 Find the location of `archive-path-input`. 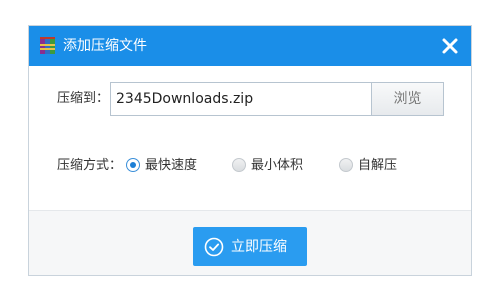

archive-path-input is located at coordinates (241, 99).